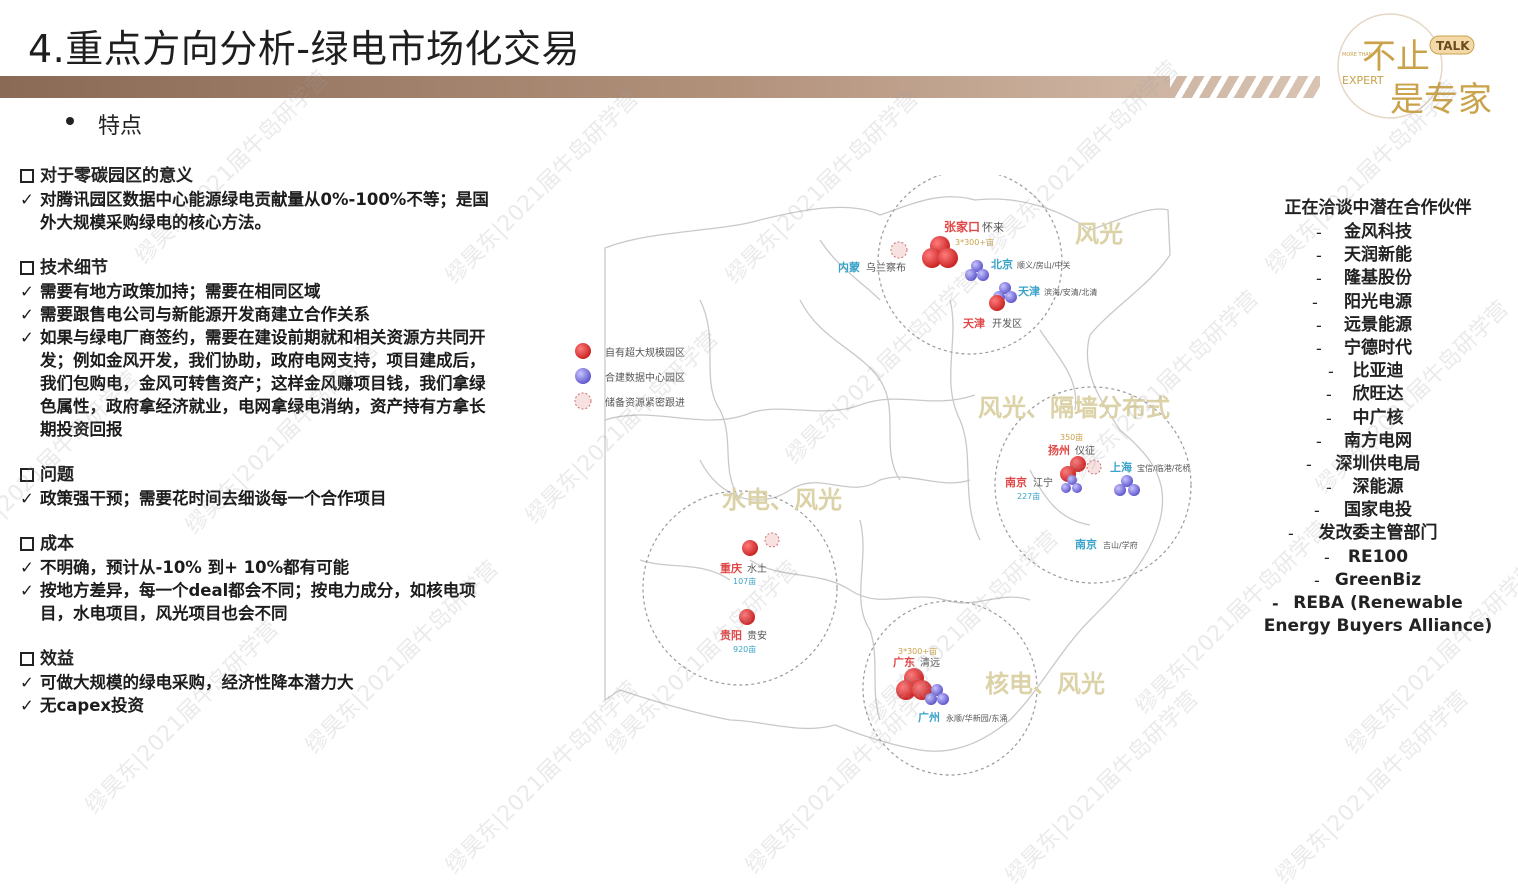 The width and height of the screenshot is (1518, 890). Describe the element at coordinates (750, 593) in the screenshot. I see `site-cluster-southwest: 重庆 水土 107亩 贵阳 贵安 920亩` at that location.